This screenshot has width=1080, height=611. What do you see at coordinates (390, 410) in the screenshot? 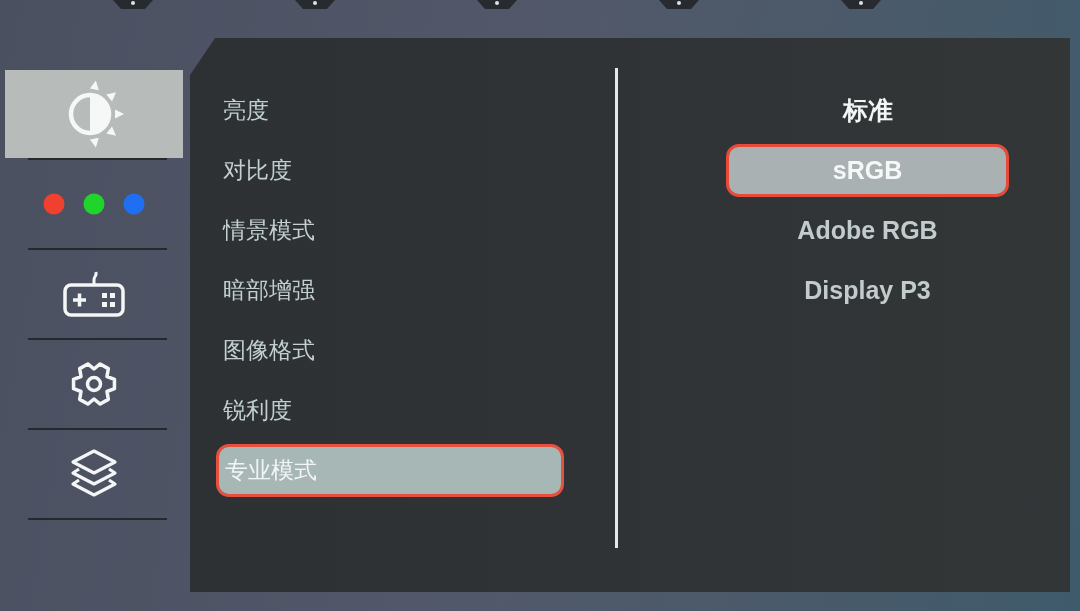
I see `menu-item: 锐利度` at bounding box center [390, 410].